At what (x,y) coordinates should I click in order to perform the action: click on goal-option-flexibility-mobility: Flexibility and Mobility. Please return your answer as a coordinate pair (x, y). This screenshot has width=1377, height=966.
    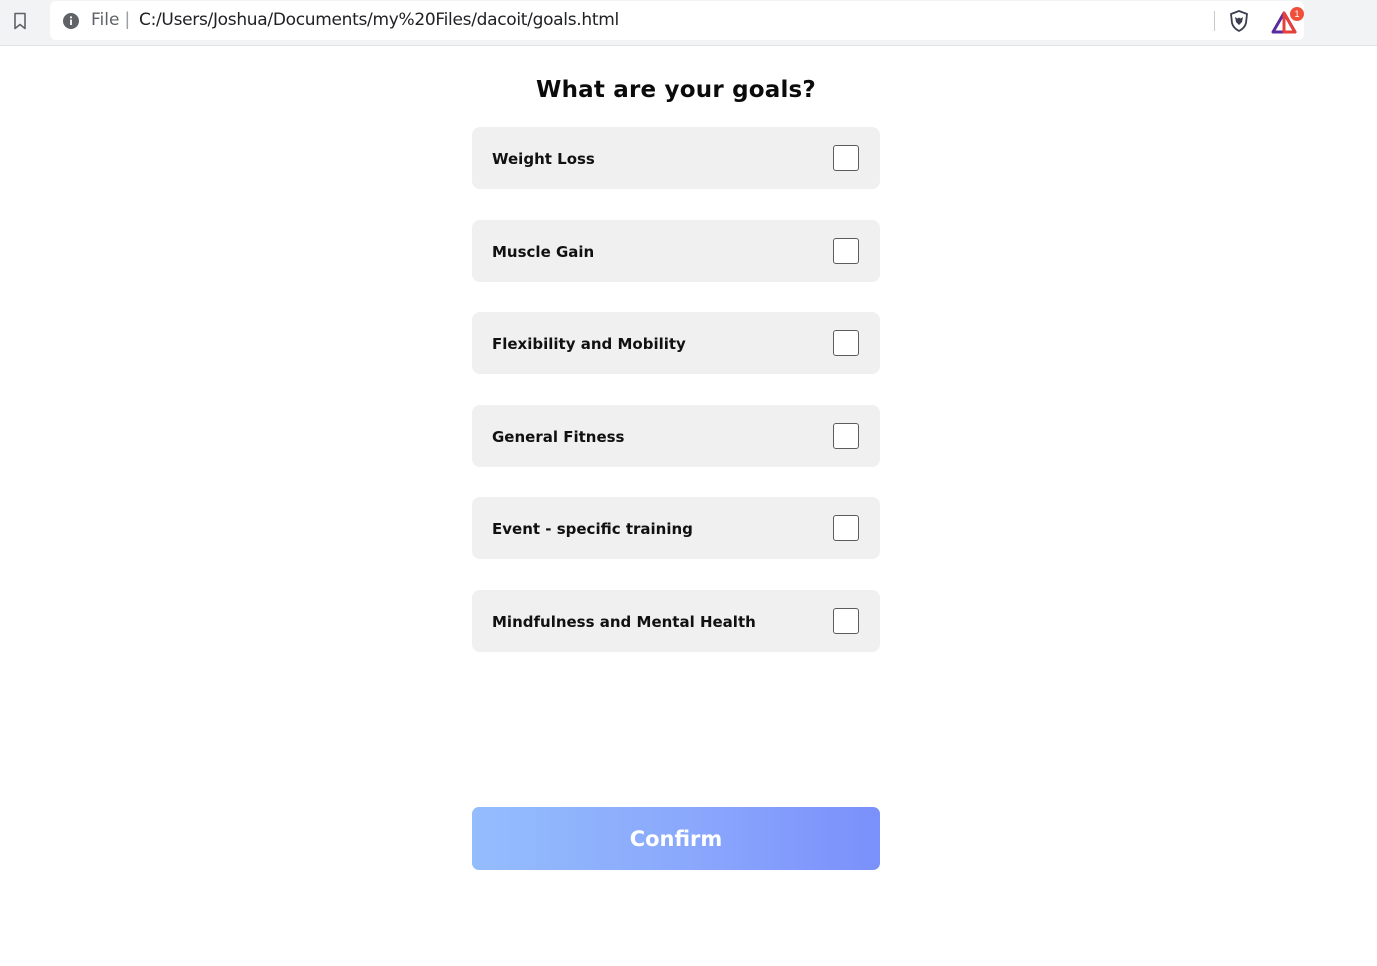
    Looking at the image, I should click on (676, 343).